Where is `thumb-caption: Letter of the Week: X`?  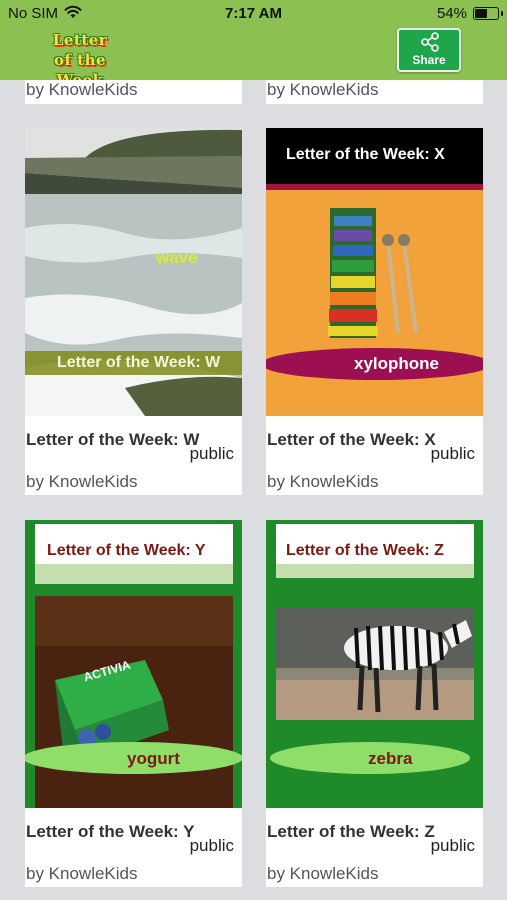
thumb-caption: Letter of the Week: X is located at coordinates (365, 154).